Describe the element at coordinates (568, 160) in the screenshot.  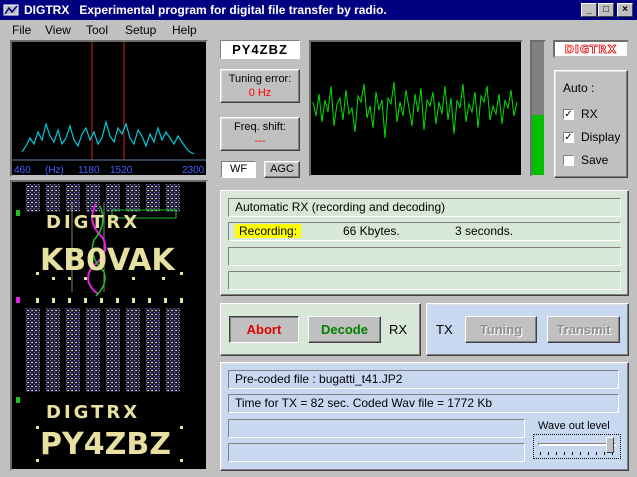
I see `save-checkbox` at that location.